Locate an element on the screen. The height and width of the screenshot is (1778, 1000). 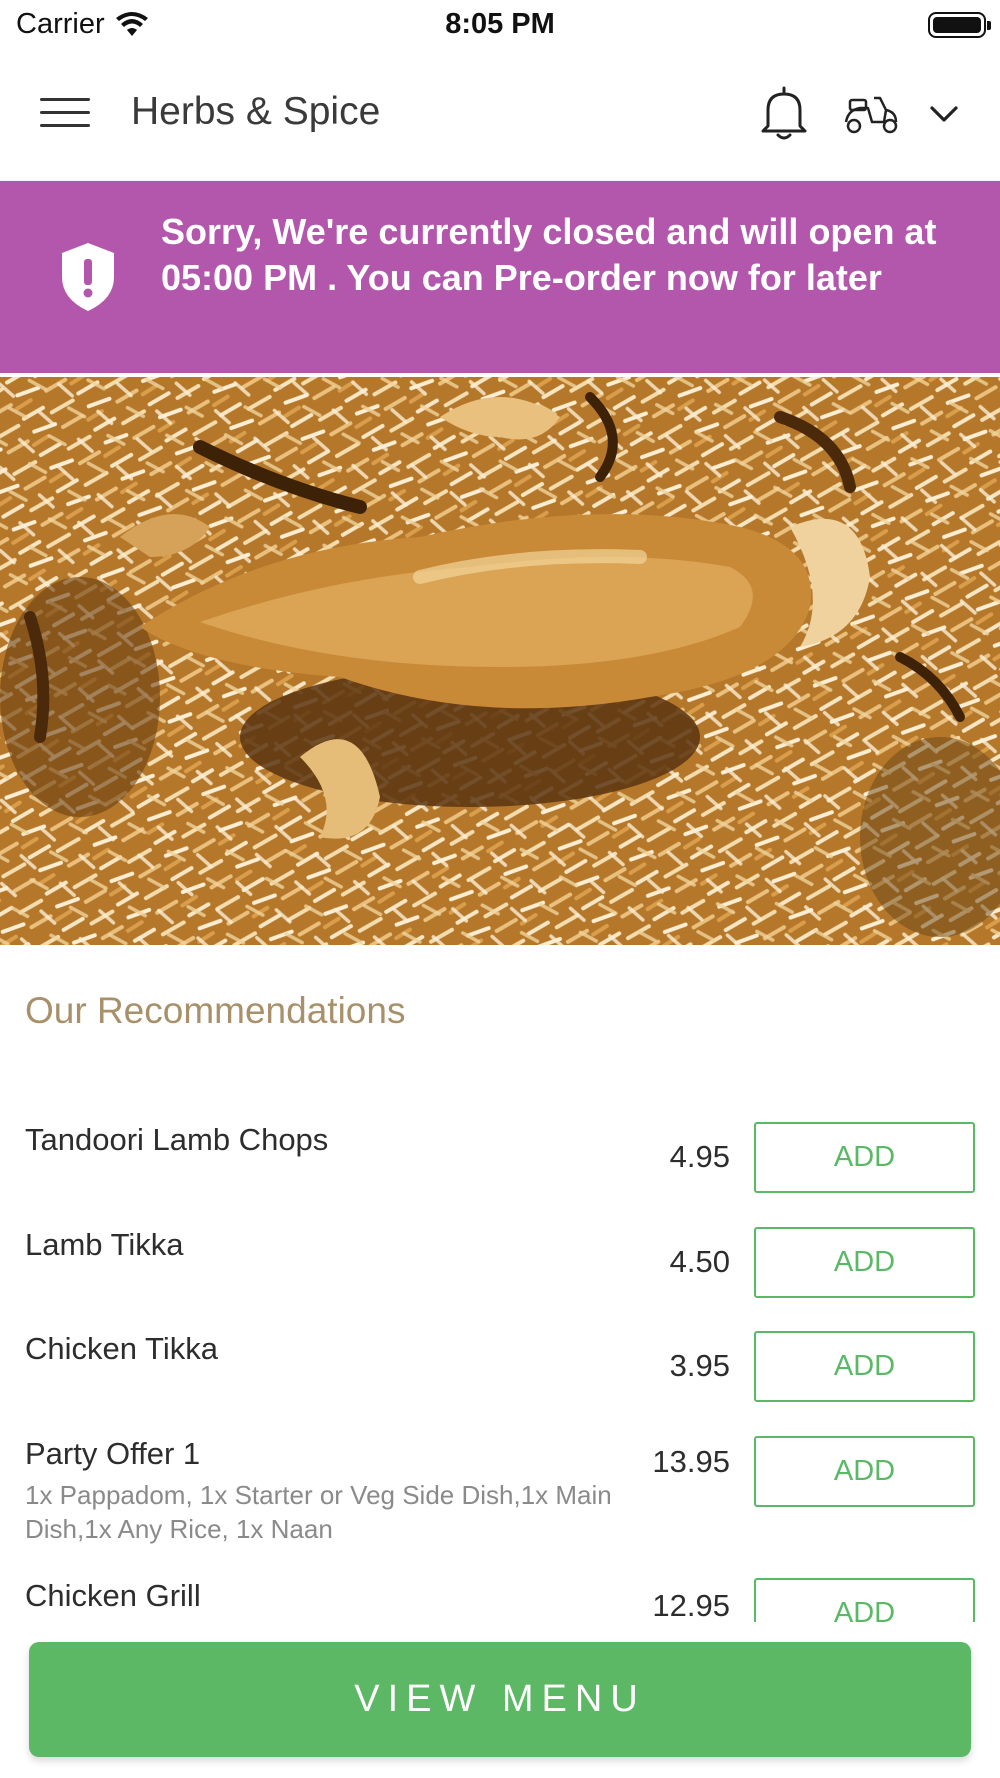
item-price: 3.95 is located at coordinates (699, 1365).